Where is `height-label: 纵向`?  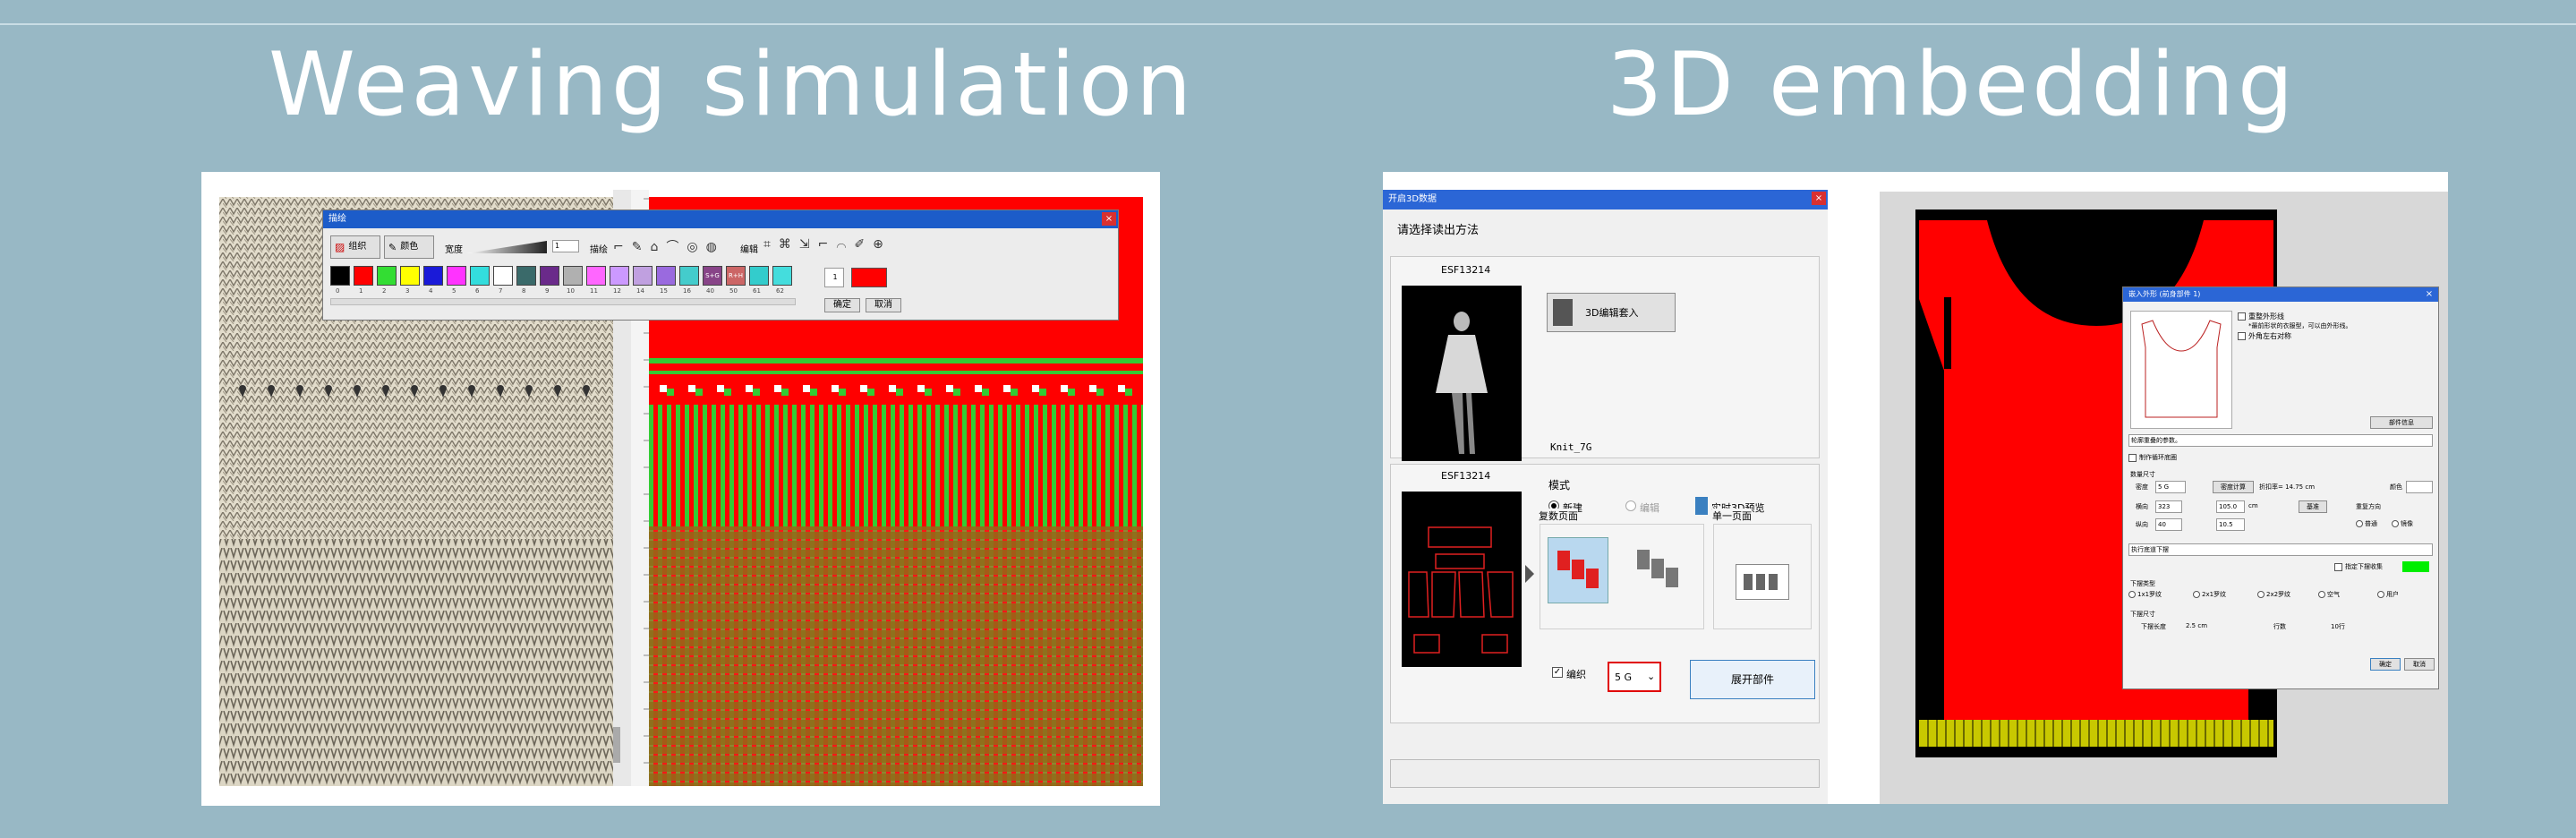
height-label: 纵向 is located at coordinates (2142, 525).